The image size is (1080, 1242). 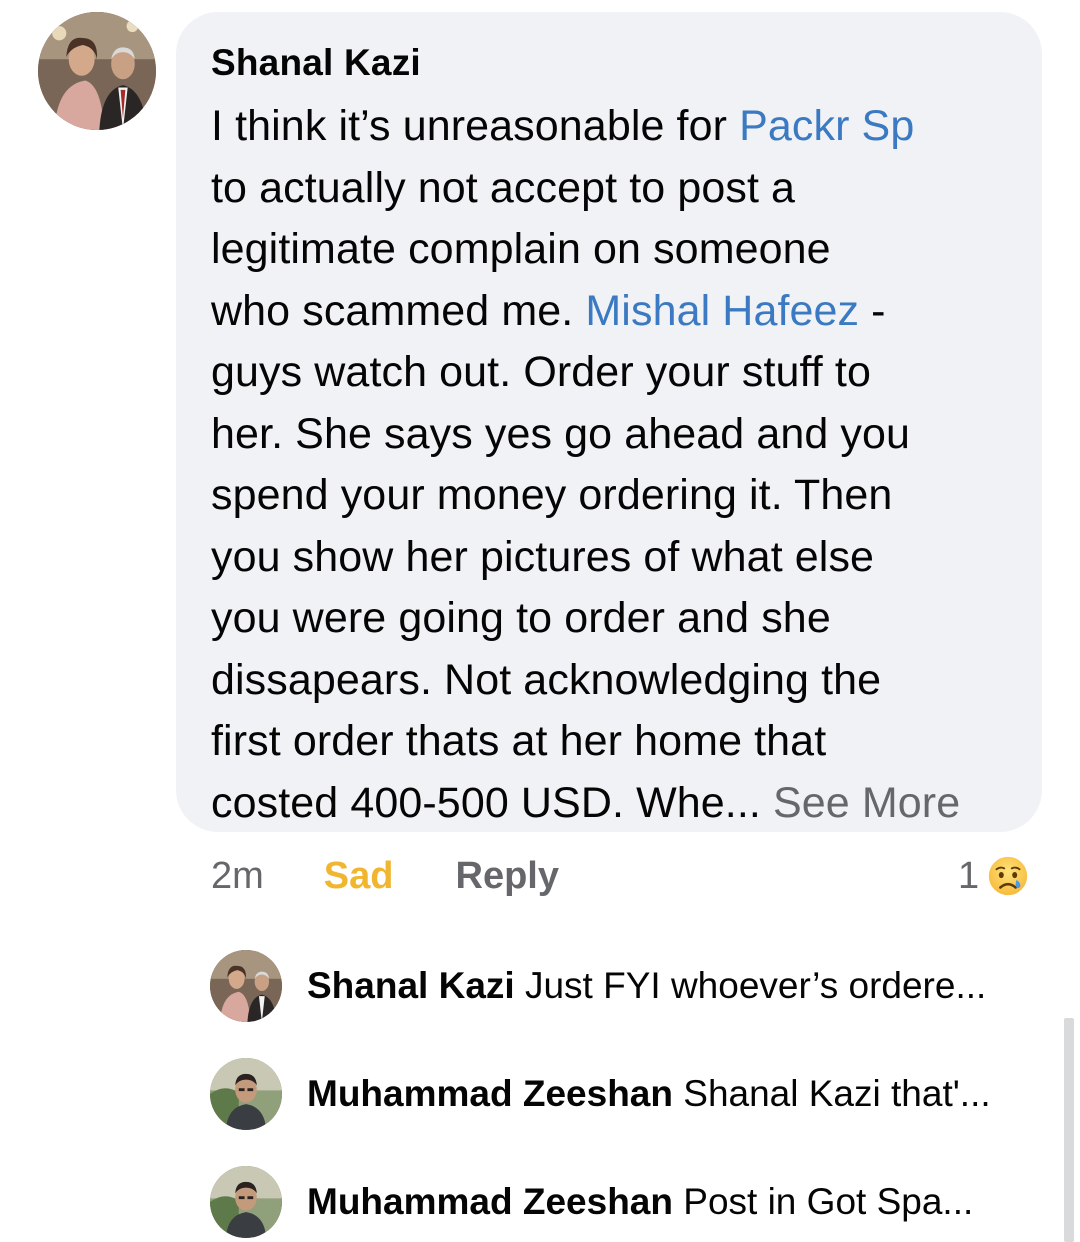 What do you see at coordinates (359, 876) in the screenshot?
I see `sad-reaction-button: Sad` at bounding box center [359, 876].